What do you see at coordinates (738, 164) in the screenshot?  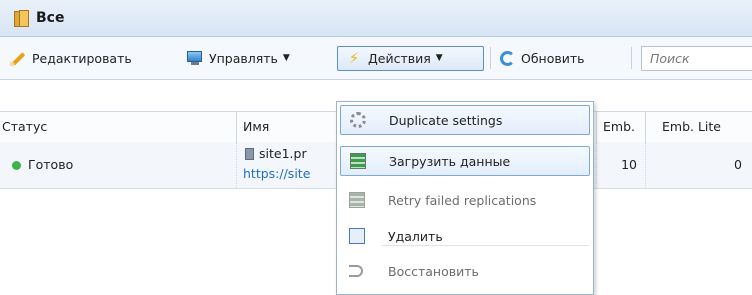 I see `emb-lite-value: 0` at bounding box center [738, 164].